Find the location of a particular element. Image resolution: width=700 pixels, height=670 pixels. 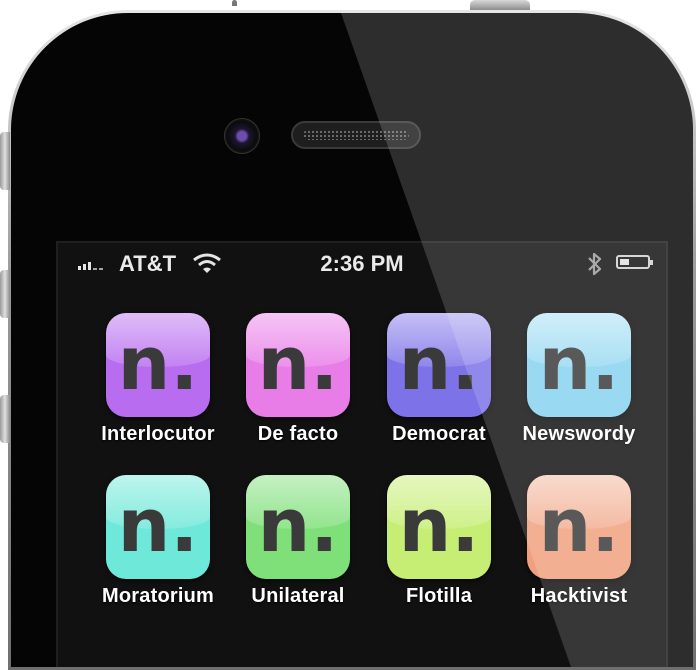

battery-level-fill is located at coordinates (625, 262).